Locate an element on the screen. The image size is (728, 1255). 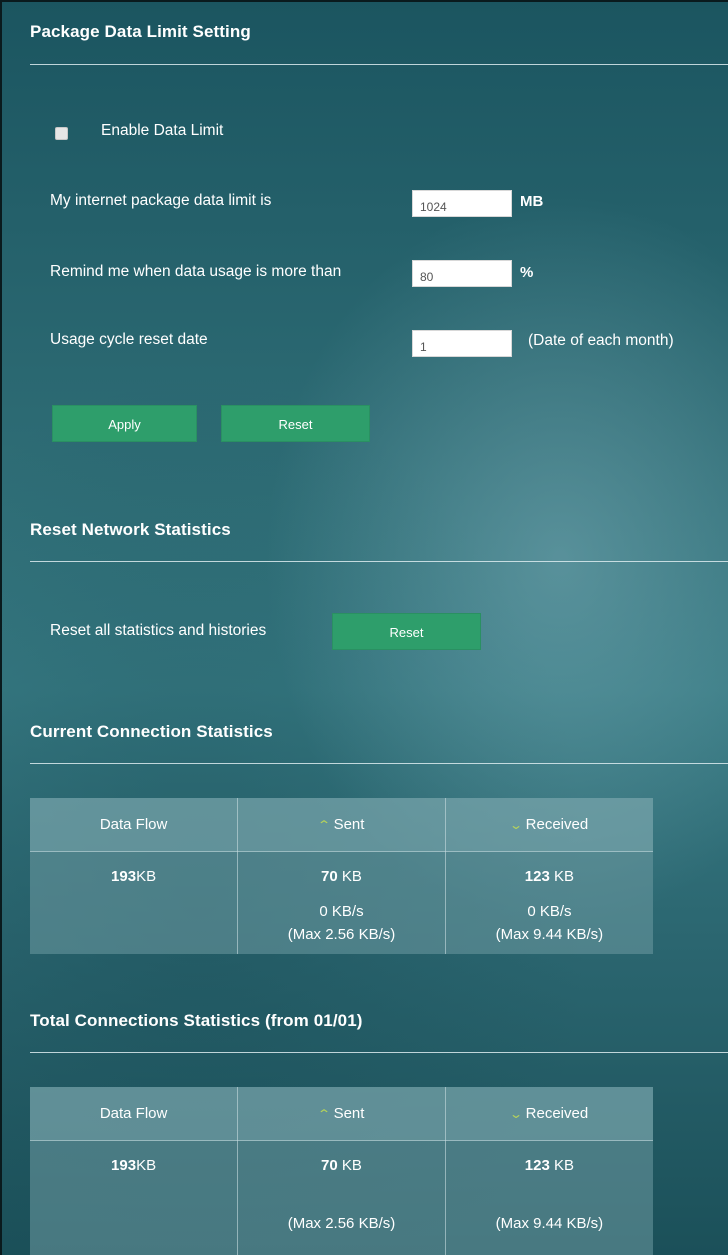
sent-rate: 0 KB/s is located at coordinates (341, 911).